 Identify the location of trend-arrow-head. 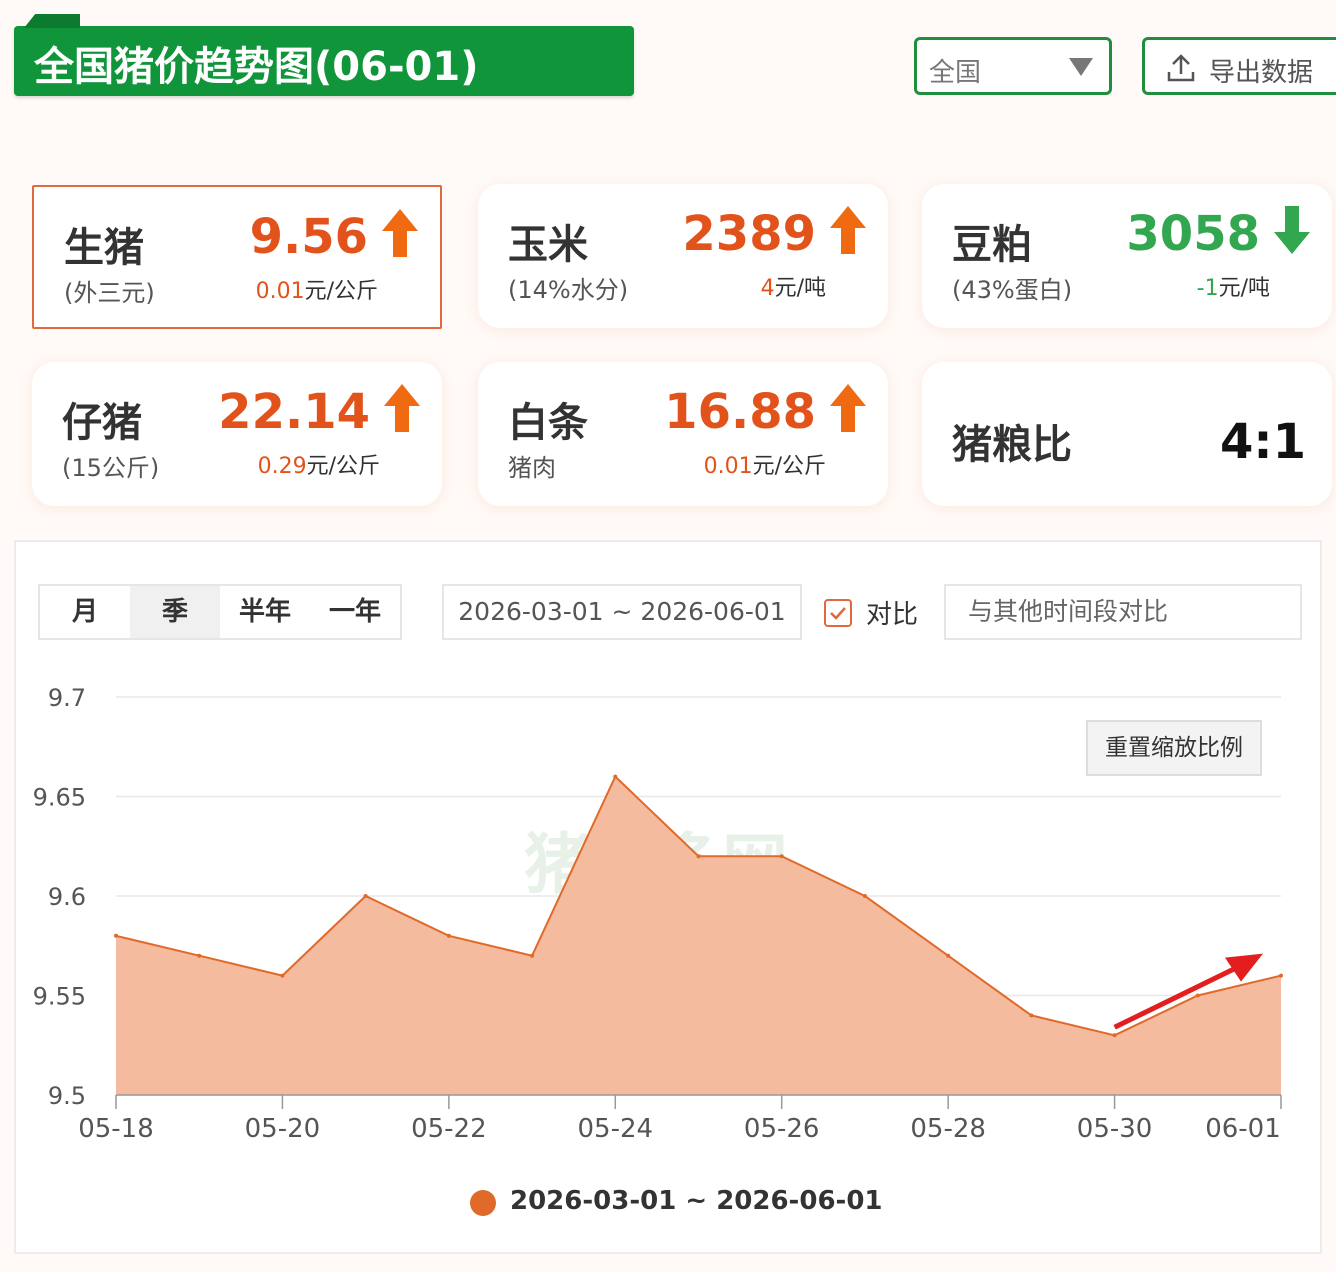
(1244, 967).